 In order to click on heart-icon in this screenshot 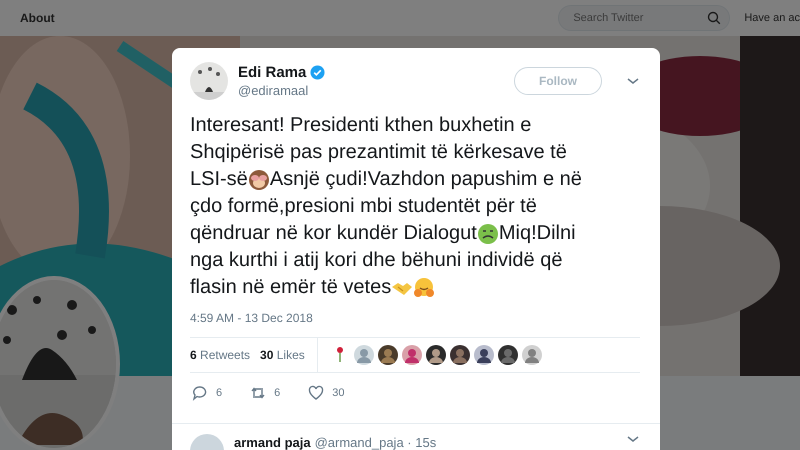, I will do `click(316, 393)`.